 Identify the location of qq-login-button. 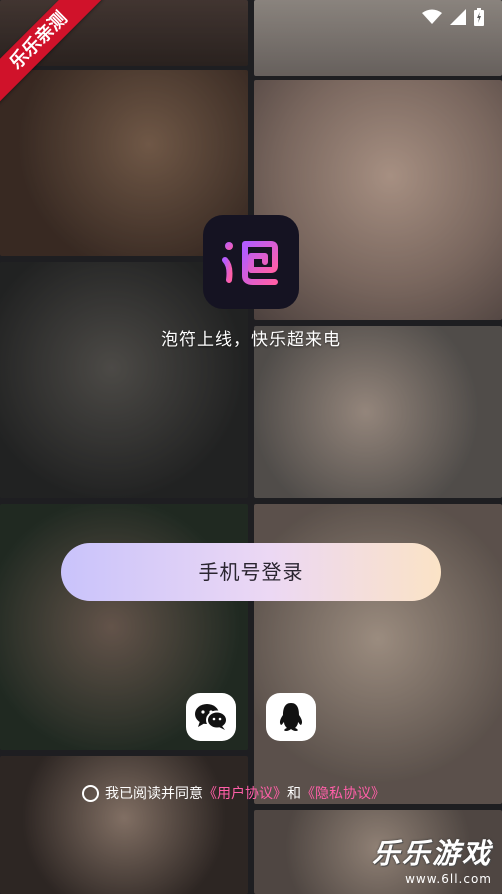
(291, 717).